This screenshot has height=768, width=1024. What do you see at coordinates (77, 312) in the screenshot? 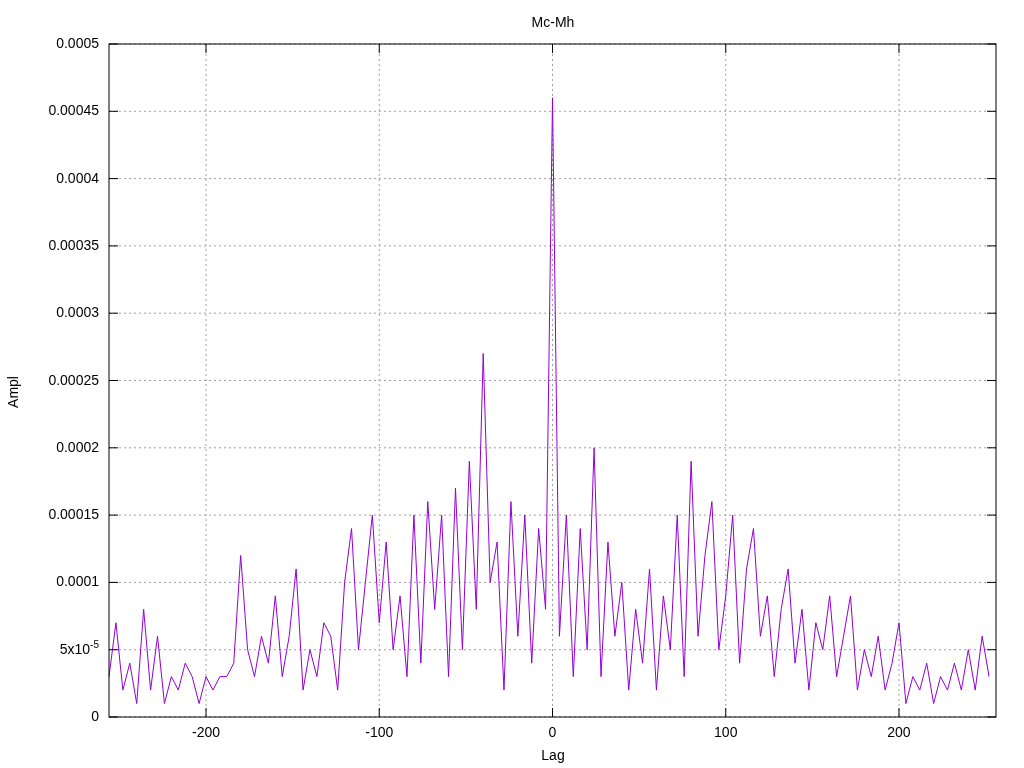
I see `y-tick-label: 0.0003` at bounding box center [77, 312].